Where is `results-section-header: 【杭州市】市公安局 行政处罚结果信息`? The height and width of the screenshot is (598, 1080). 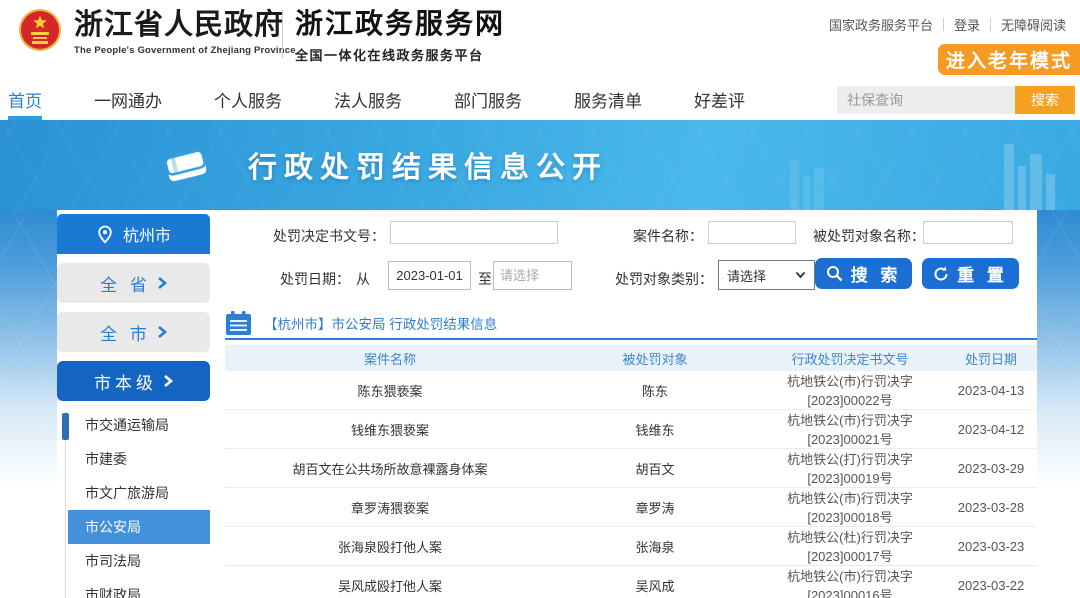 results-section-header: 【杭州市】市公安局 行政处罚结果信息 is located at coordinates (631, 324).